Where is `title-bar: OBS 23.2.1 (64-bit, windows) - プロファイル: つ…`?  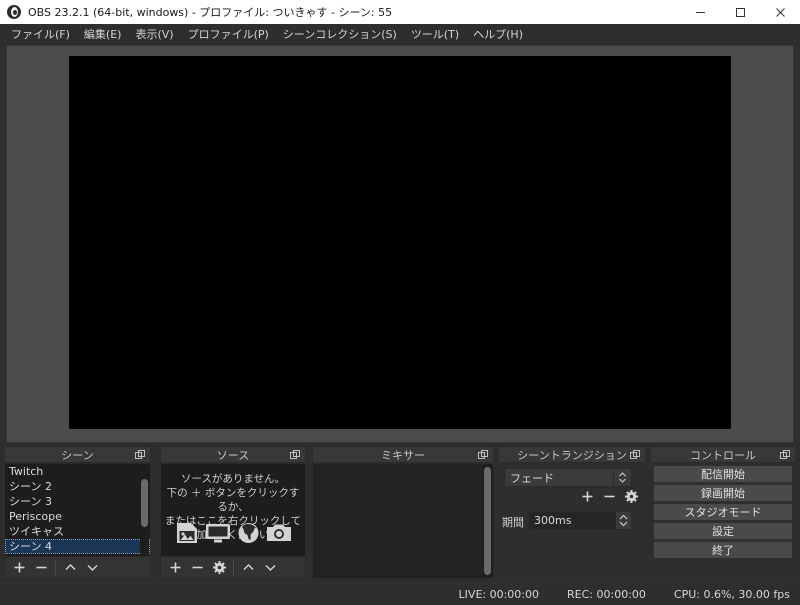 title-bar: OBS 23.2.1 (64-bit, windows) - プロファイル: つ… is located at coordinates (400, 12).